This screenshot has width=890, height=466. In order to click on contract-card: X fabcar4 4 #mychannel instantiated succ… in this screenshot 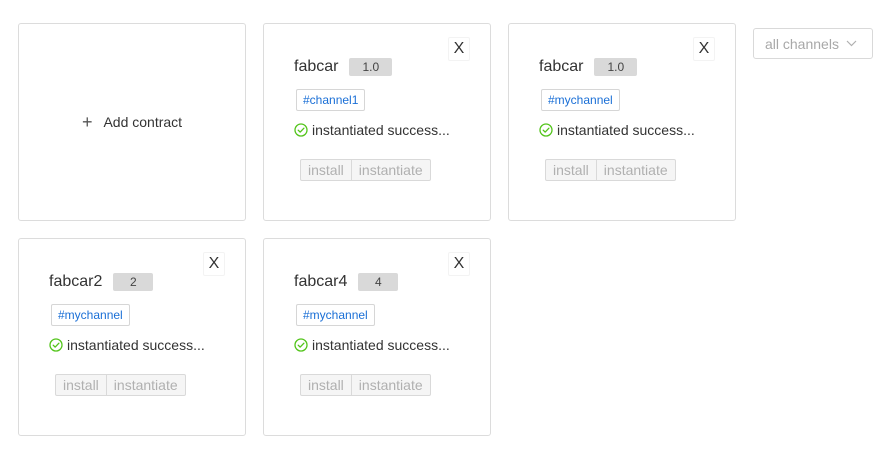, I will do `click(377, 337)`.